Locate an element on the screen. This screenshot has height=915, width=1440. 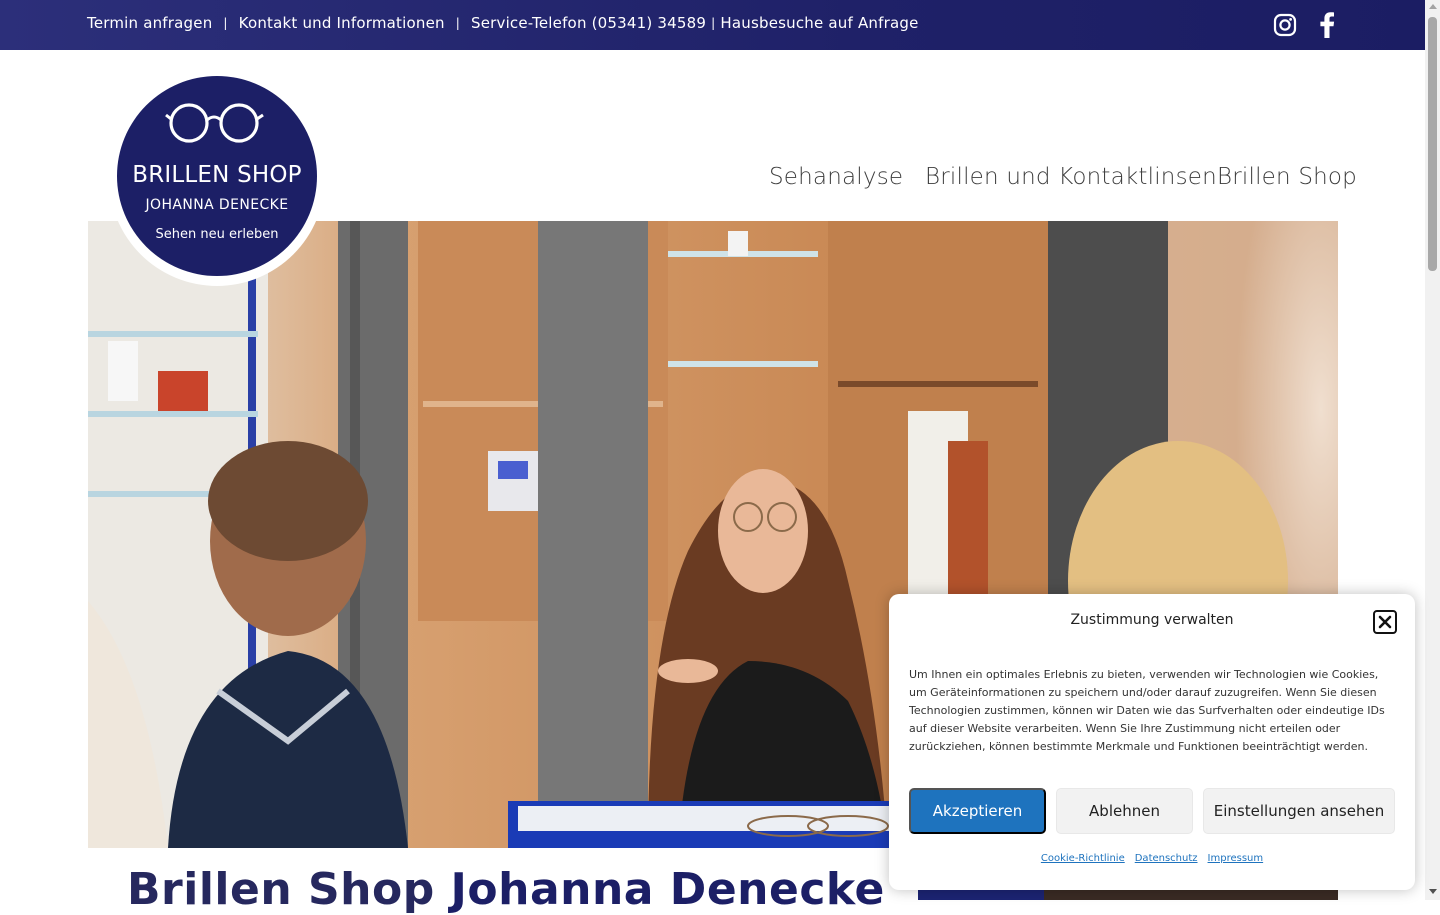
facebook-icon is located at coordinates (1327, 25).